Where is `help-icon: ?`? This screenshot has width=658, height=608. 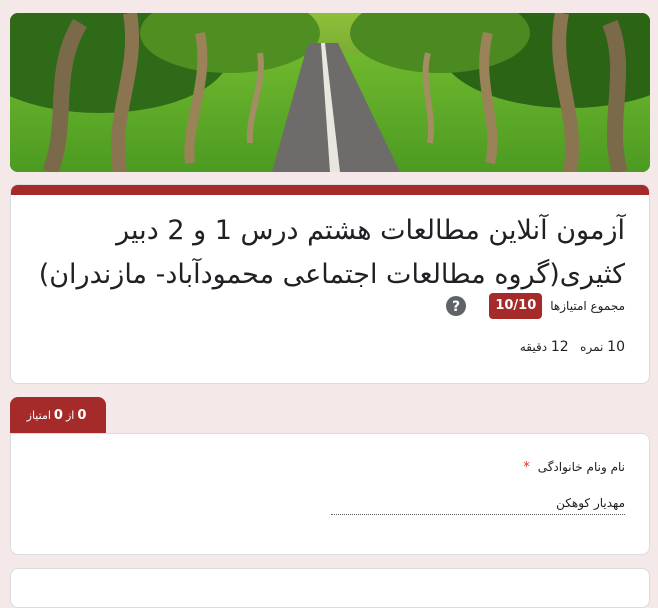
help-icon: ? is located at coordinates (456, 306).